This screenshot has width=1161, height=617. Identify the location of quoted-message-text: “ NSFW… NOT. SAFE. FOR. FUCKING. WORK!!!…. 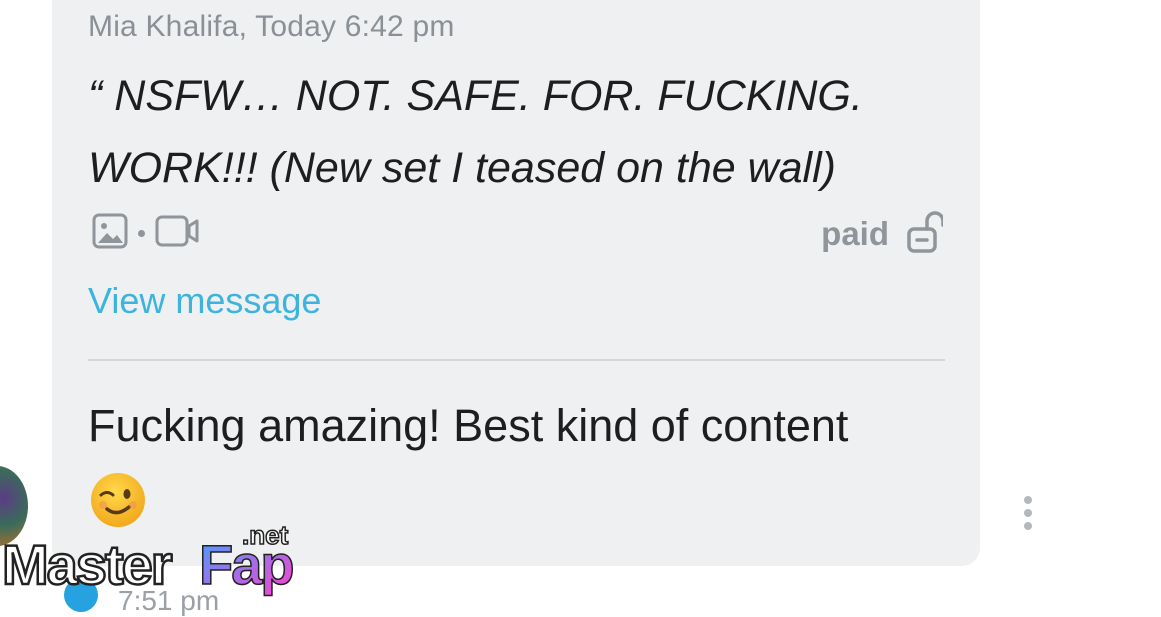
(475, 132).